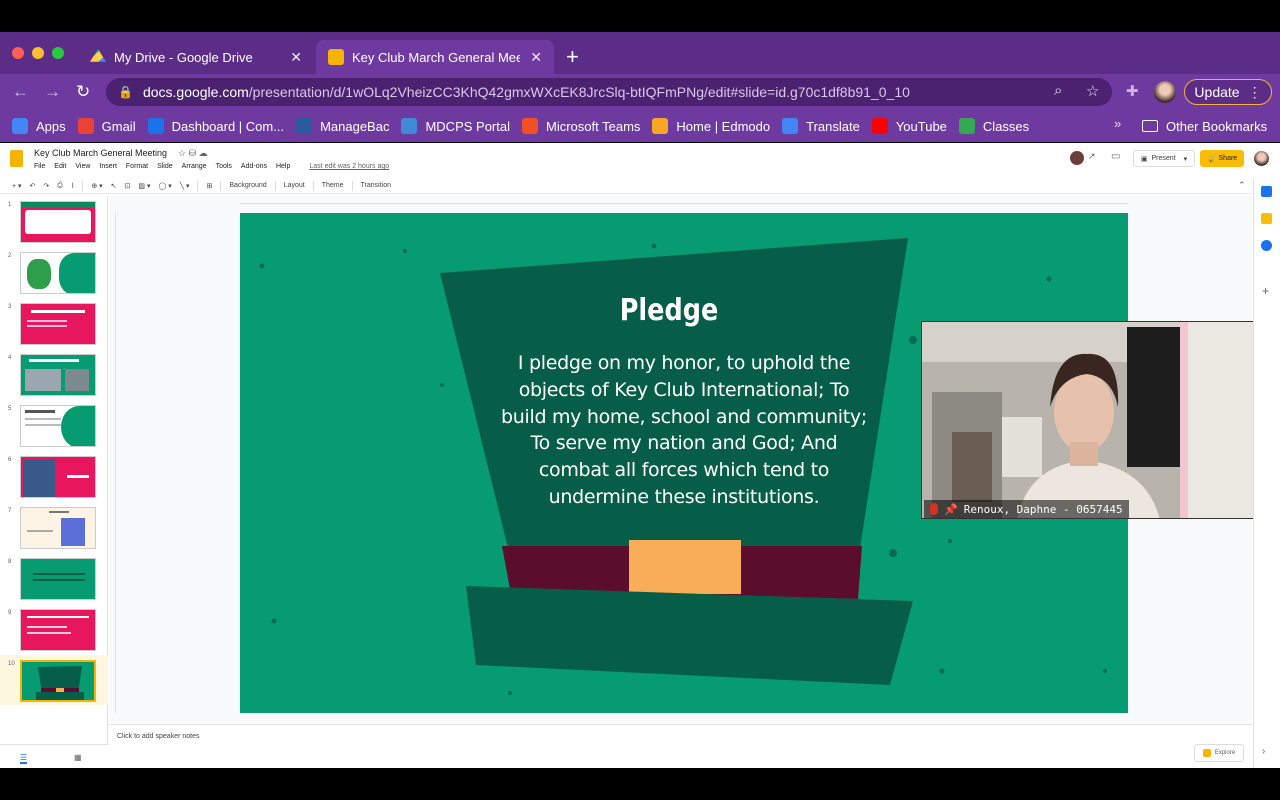 The width and height of the screenshot is (1280, 800). I want to click on slide-thumbnail-row: 1, so click(54, 221).